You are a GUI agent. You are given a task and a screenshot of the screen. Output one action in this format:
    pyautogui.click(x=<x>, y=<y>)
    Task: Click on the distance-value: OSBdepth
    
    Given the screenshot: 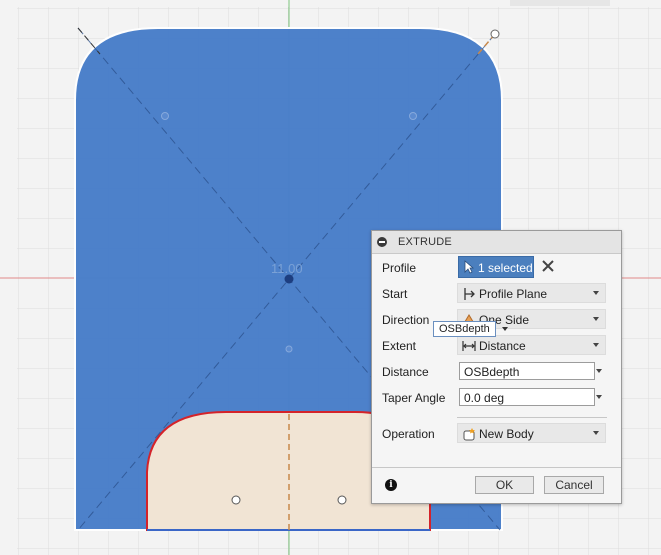 What is the action you would take?
    pyautogui.click(x=492, y=372)
    